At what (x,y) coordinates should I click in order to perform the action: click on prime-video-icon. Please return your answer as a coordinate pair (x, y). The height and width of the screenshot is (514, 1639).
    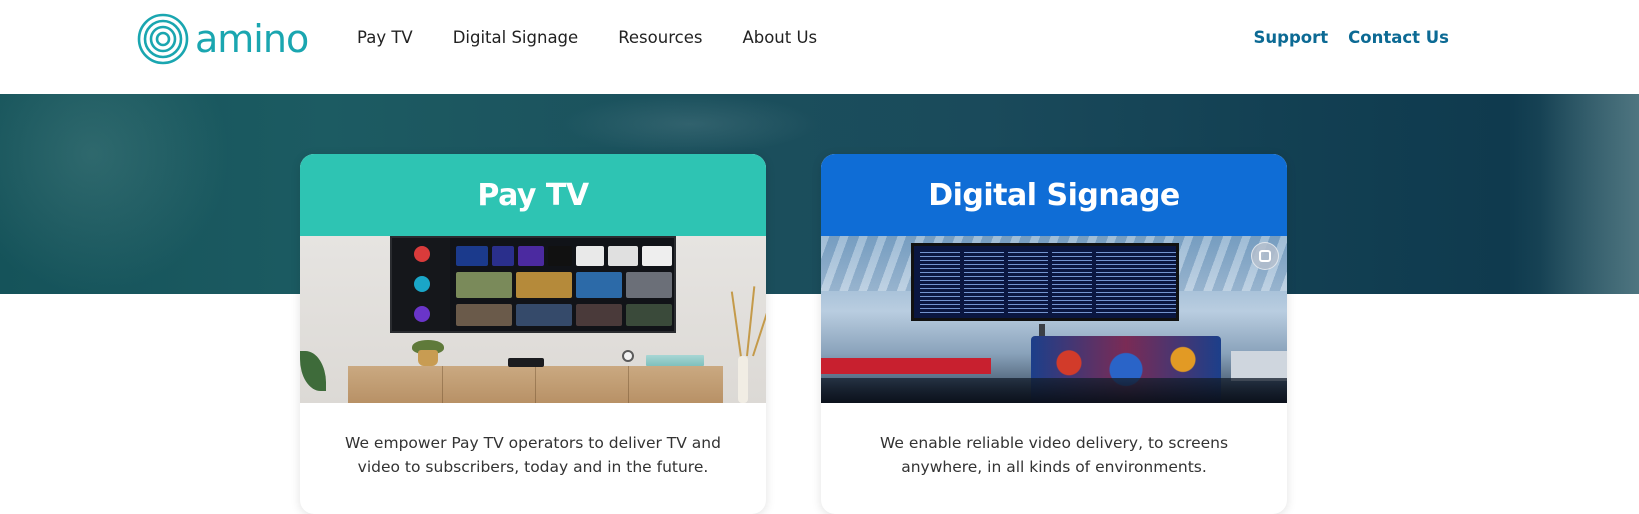
    Looking at the image, I should click on (422, 284).